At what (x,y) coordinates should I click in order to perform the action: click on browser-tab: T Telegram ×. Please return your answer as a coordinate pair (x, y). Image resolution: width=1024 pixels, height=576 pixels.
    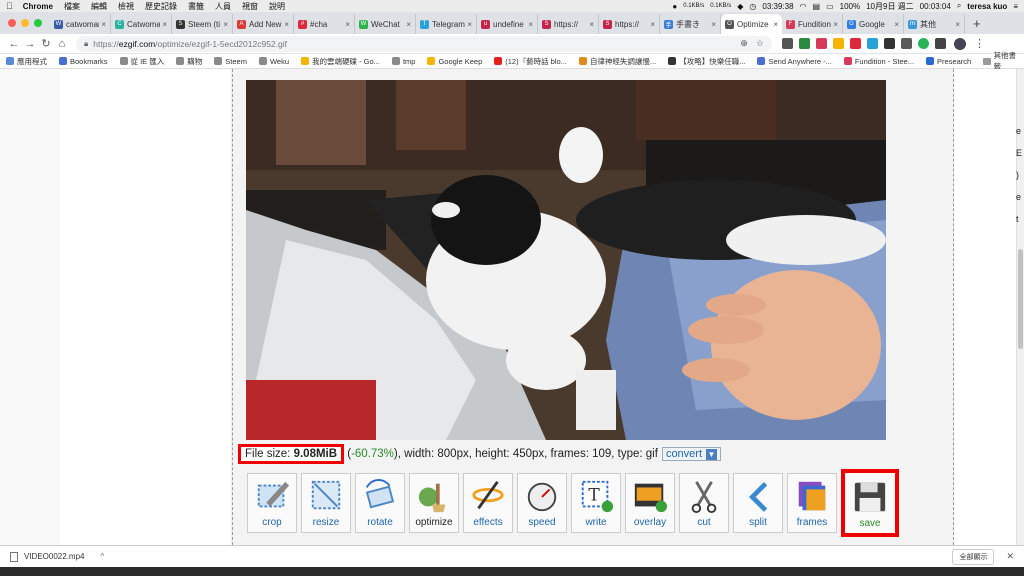
    Looking at the image, I should click on (446, 24).